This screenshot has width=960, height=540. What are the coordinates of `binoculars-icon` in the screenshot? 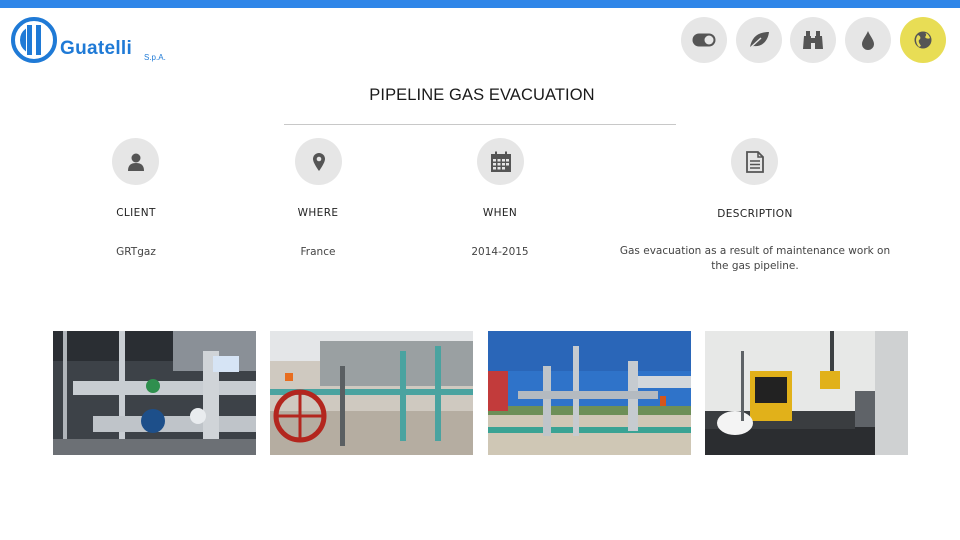 It's located at (813, 40).